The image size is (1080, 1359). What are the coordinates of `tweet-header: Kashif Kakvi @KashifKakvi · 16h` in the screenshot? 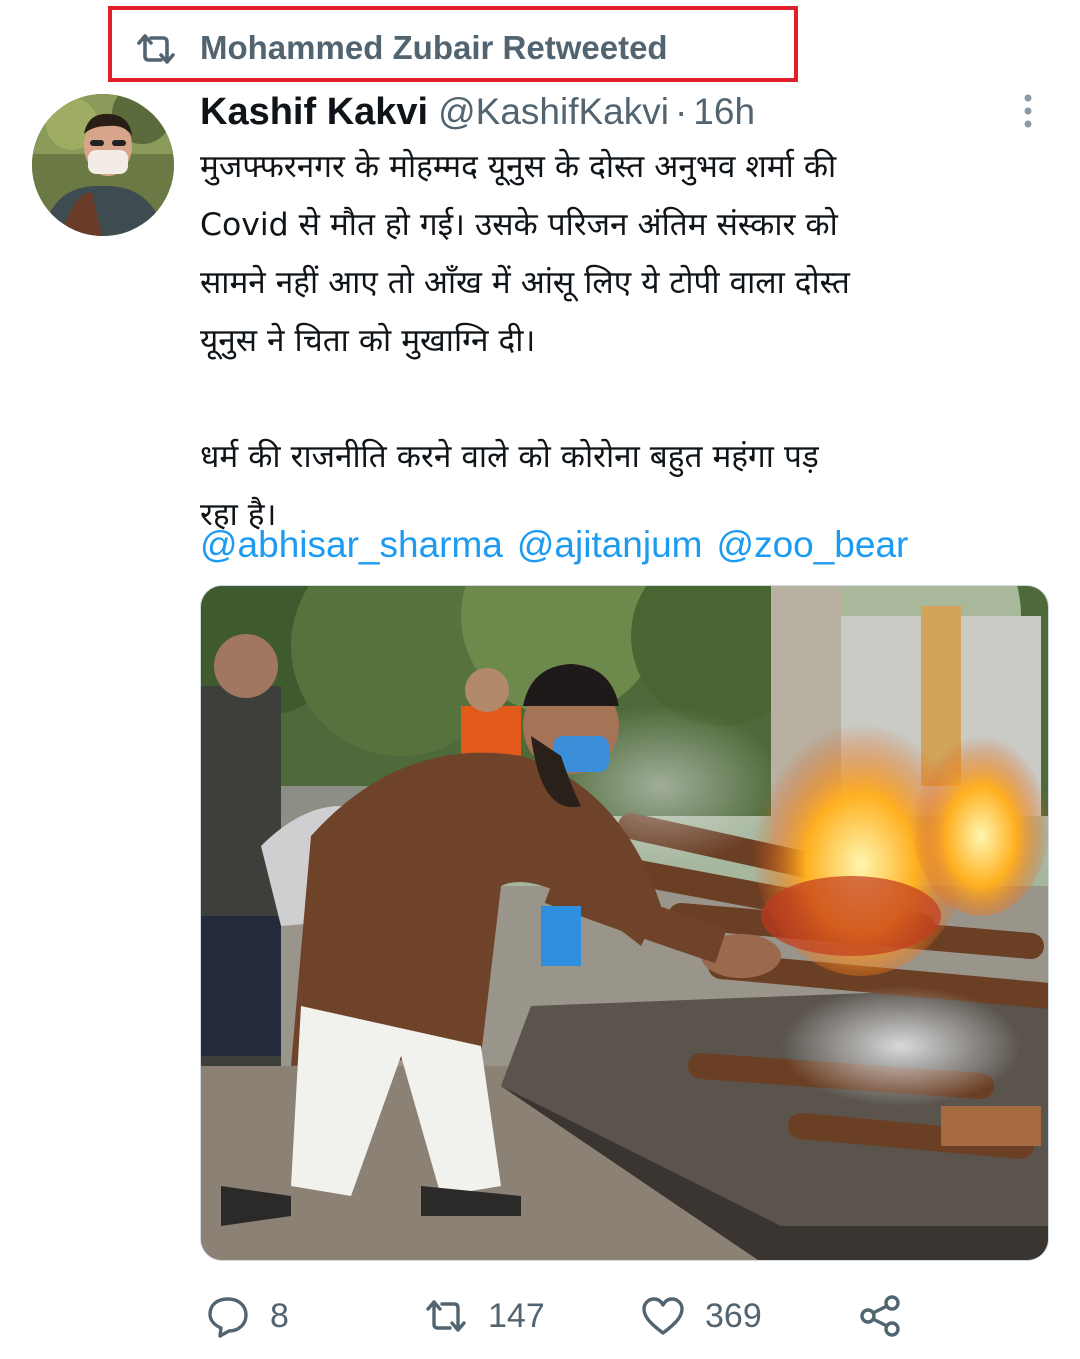 It's located at (477, 112).